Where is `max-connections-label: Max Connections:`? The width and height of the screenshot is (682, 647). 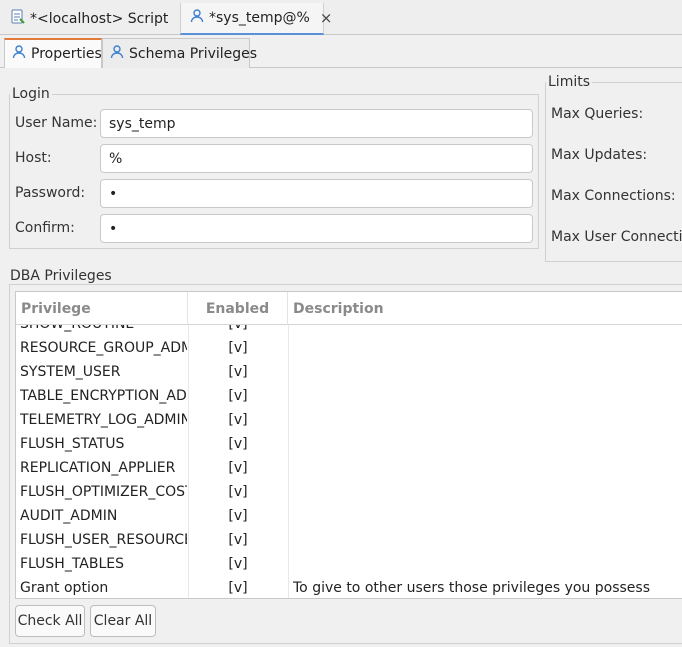 max-connections-label: Max Connections: is located at coordinates (613, 196).